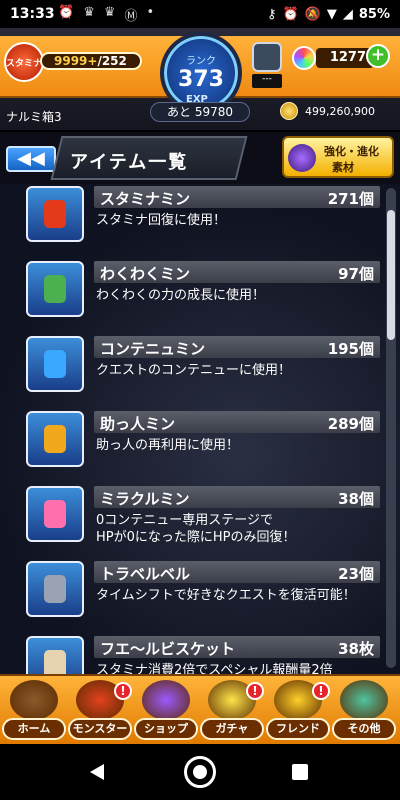 The width and height of the screenshot is (400, 800). What do you see at coordinates (55, 439) in the screenshot?
I see `helper-piece-icon` at bounding box center [55, 439].